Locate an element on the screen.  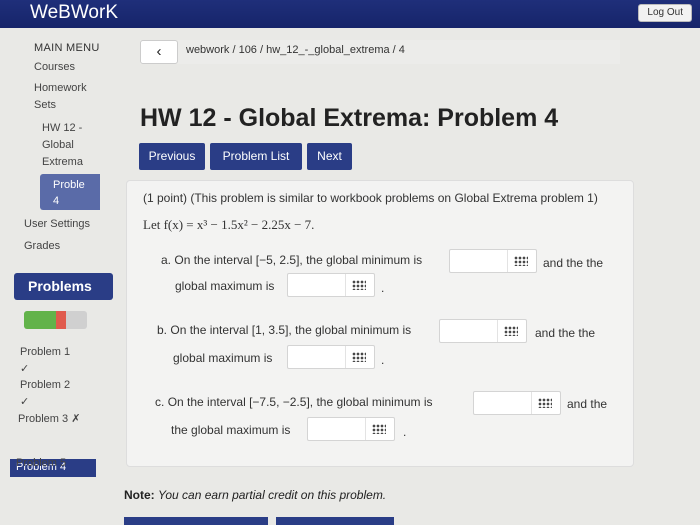
logout-button: Log Out is located at coordinates (665, 13).